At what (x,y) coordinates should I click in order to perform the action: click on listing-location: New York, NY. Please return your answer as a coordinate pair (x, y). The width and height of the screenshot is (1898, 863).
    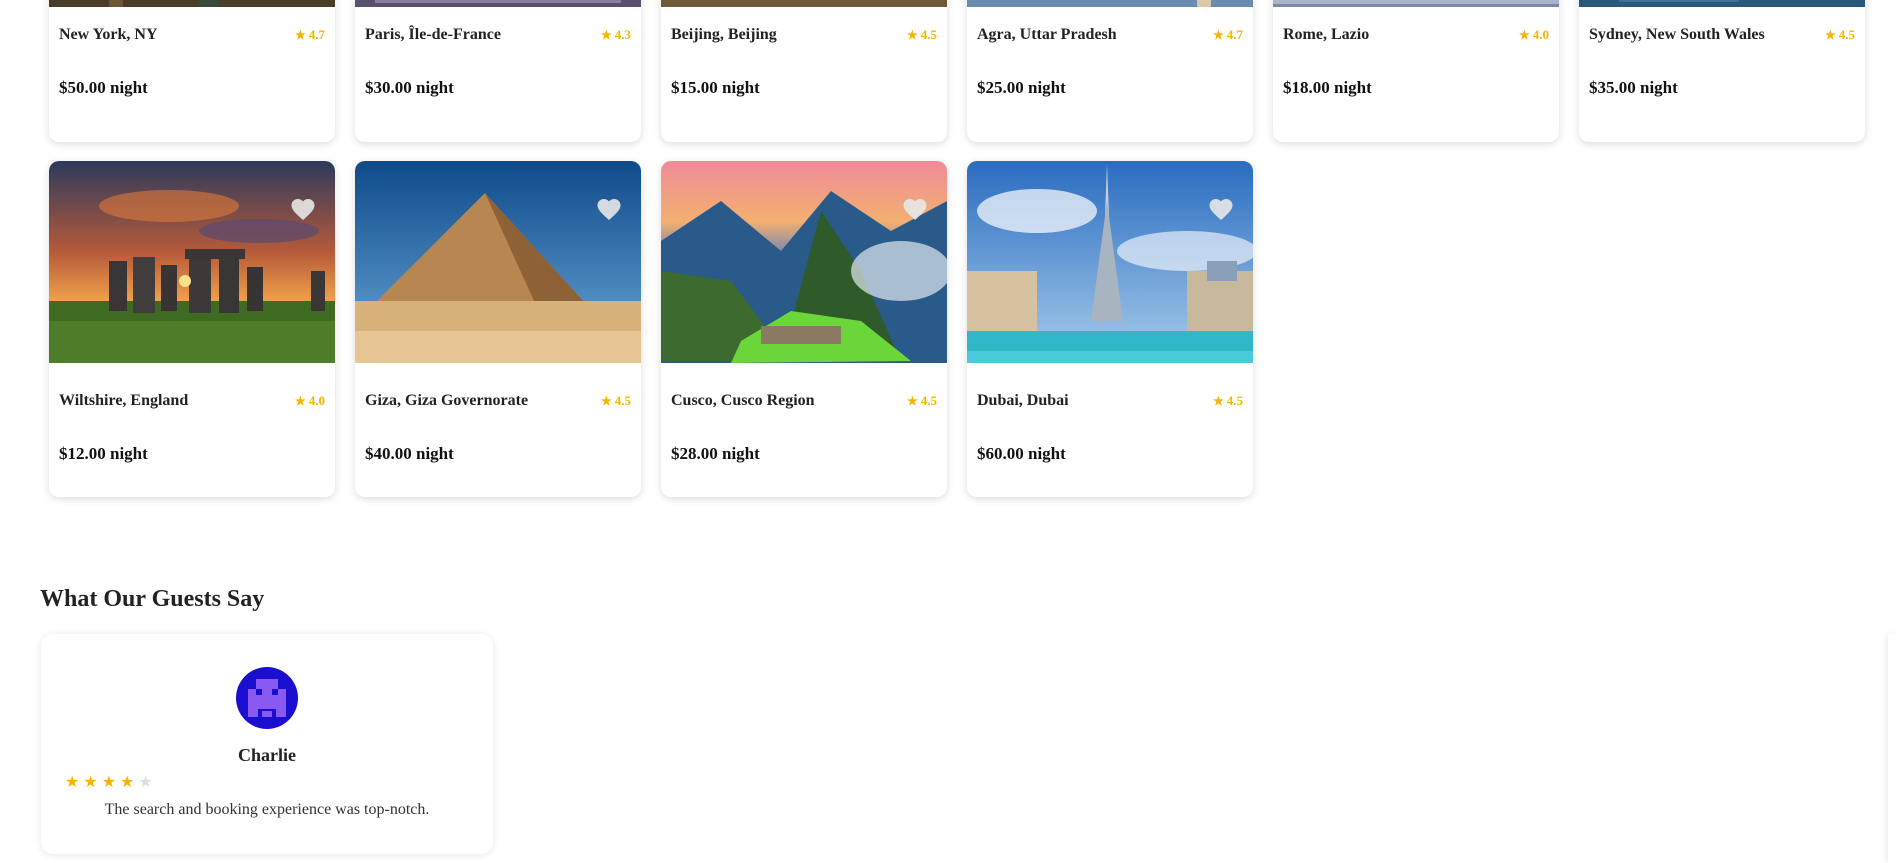
    Looking at the image, I should click on (108, 34).